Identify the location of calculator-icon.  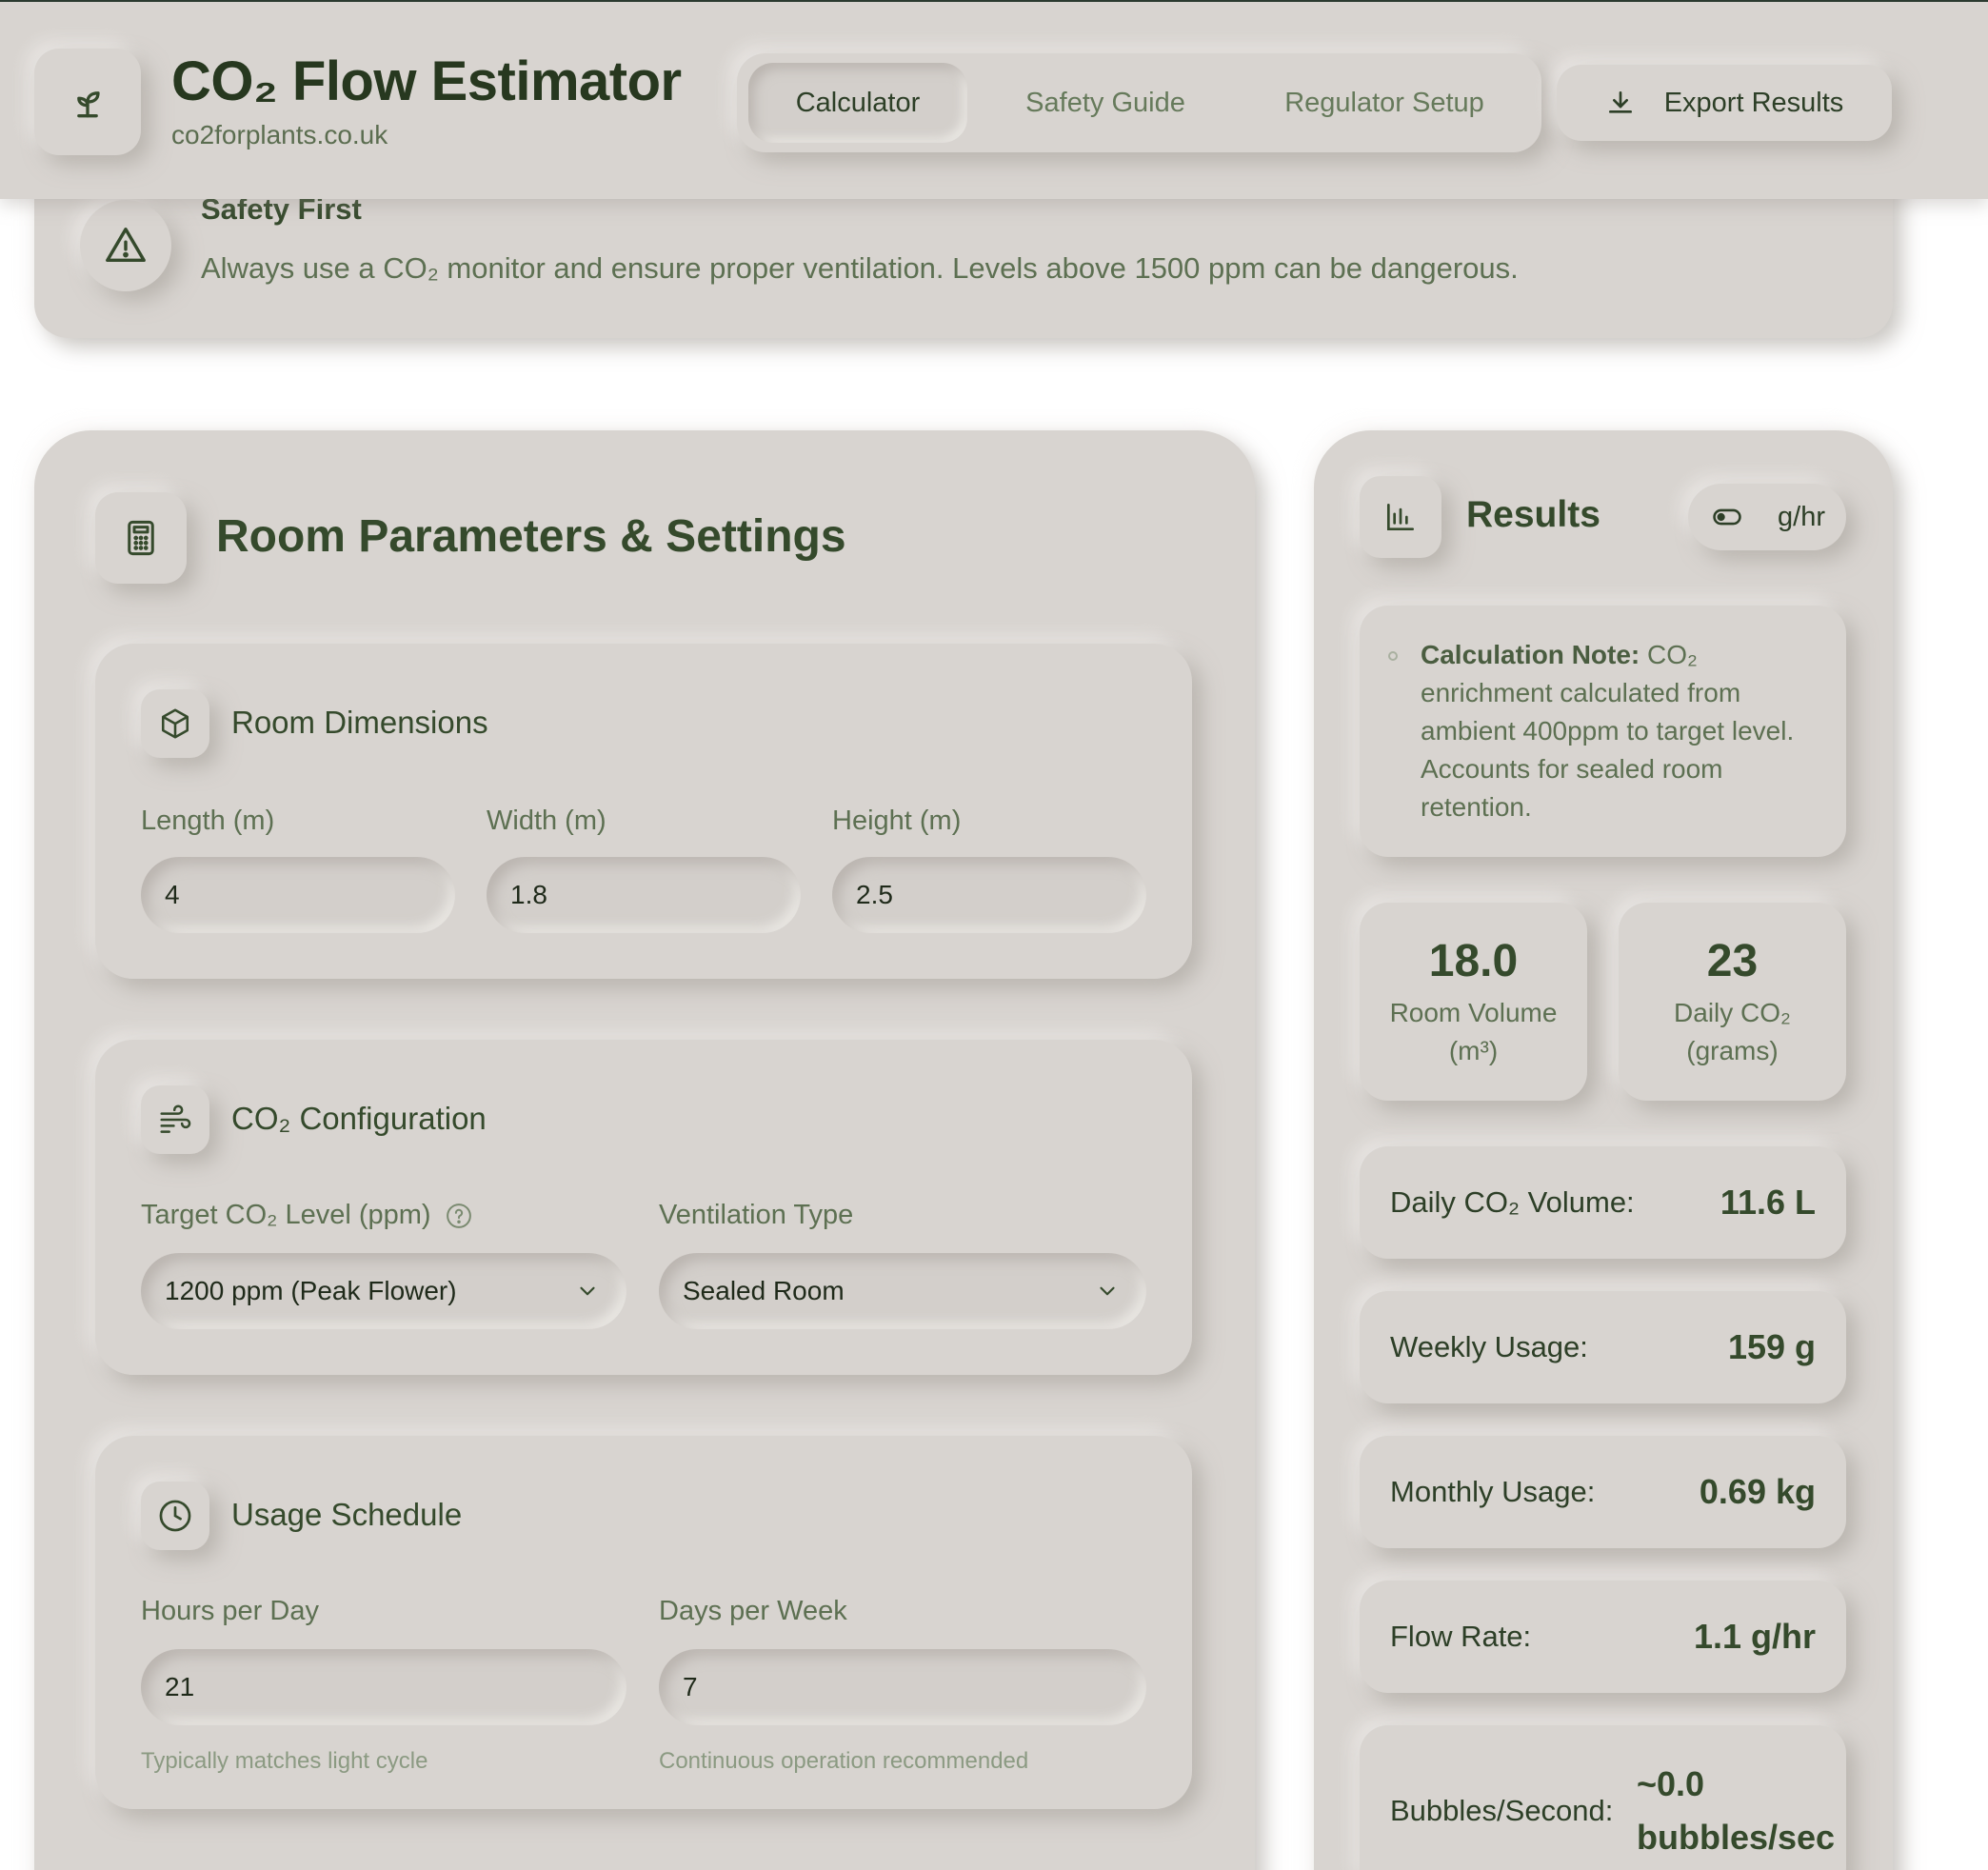
(141, 538).